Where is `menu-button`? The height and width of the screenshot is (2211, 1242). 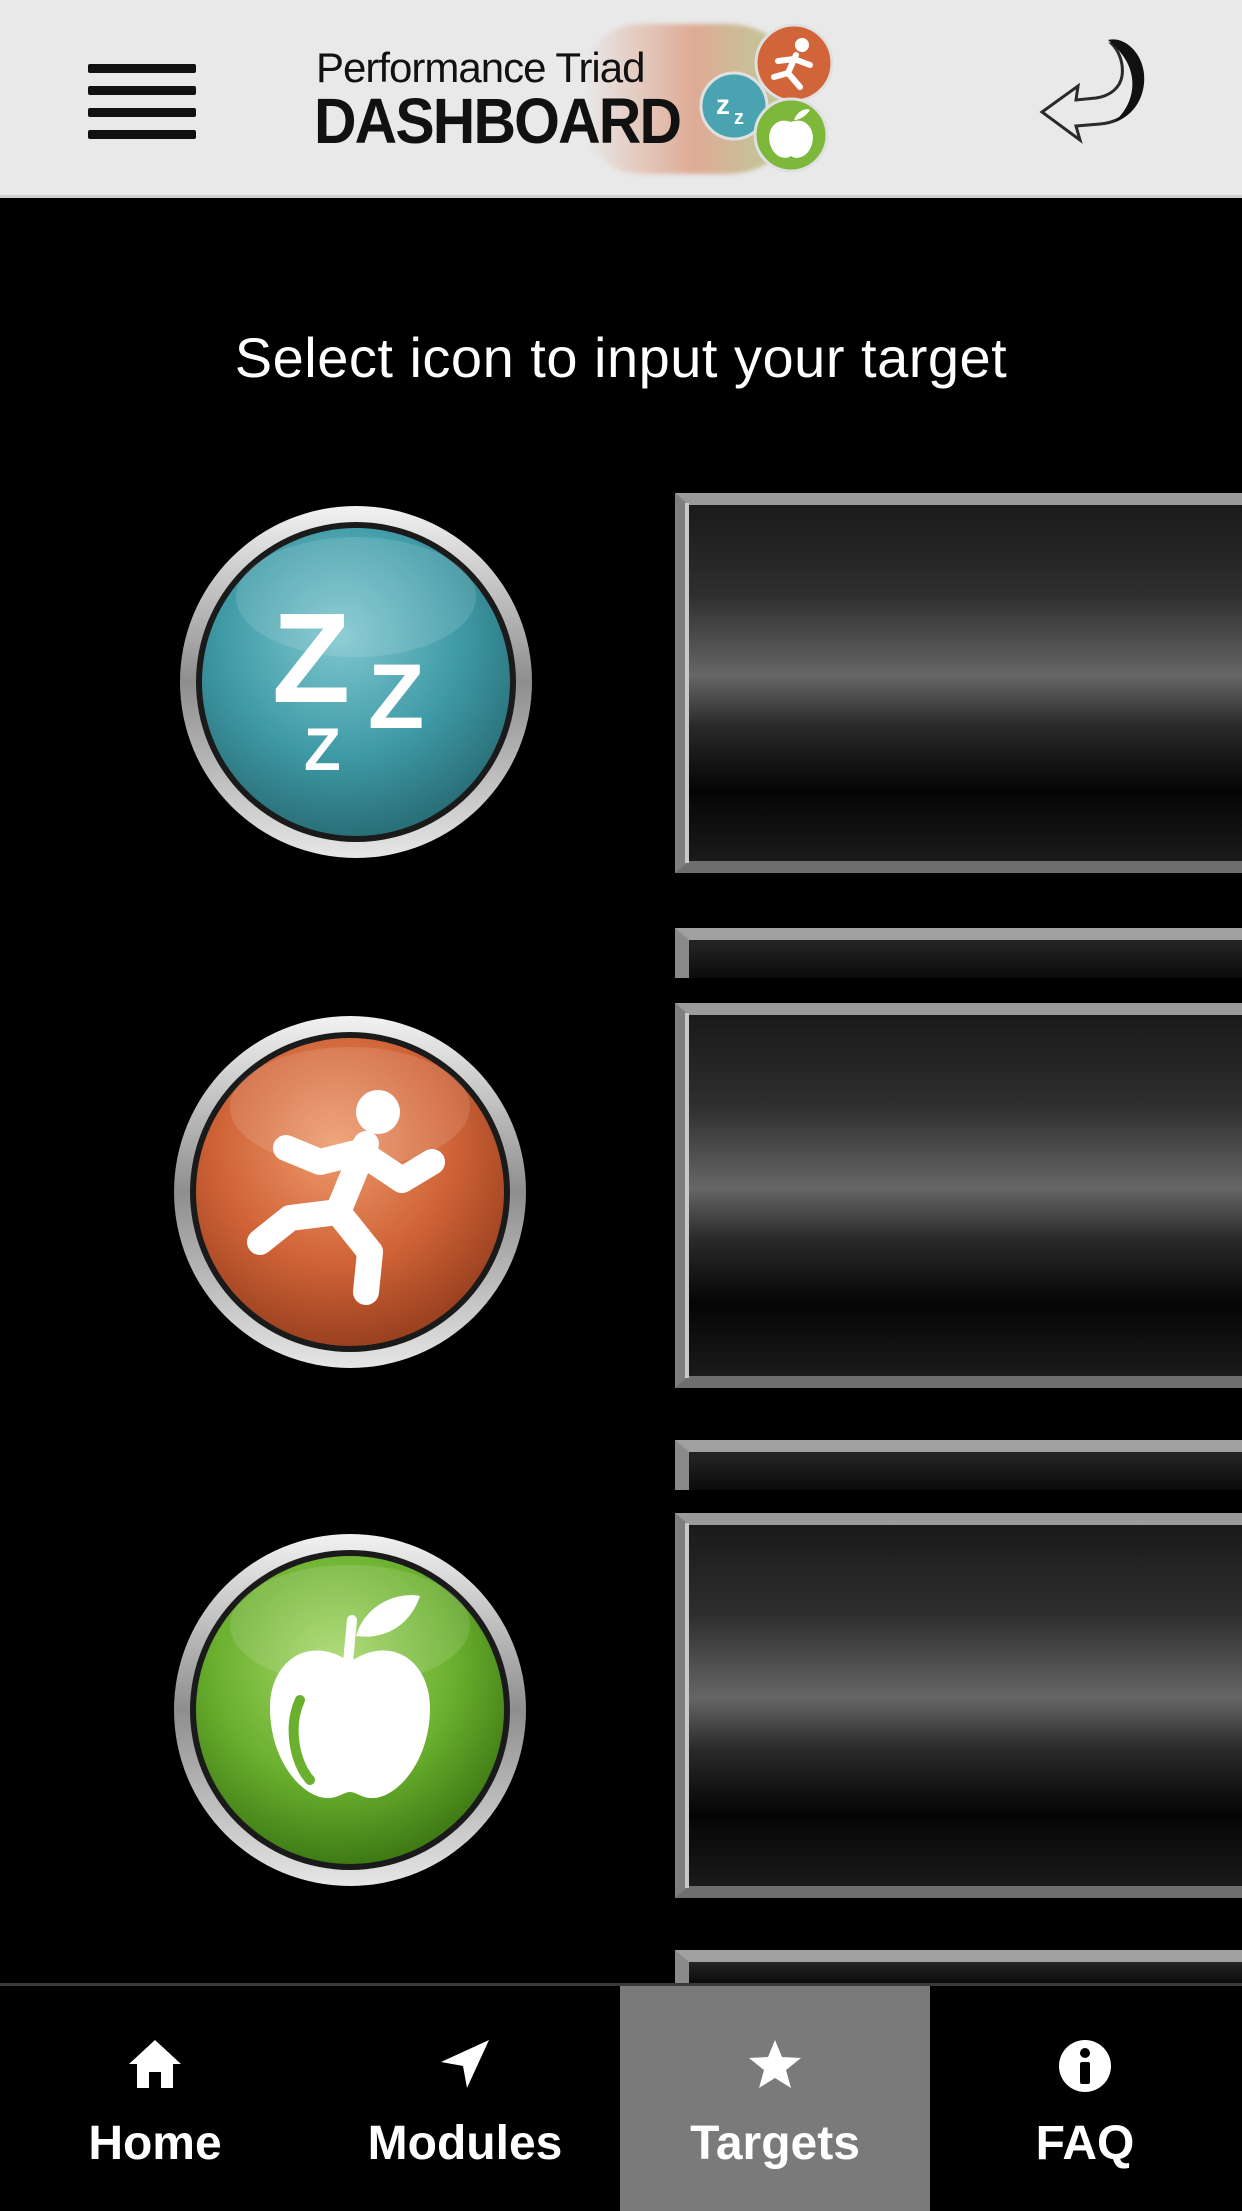 menu-button is located at coordinates (142, 102).